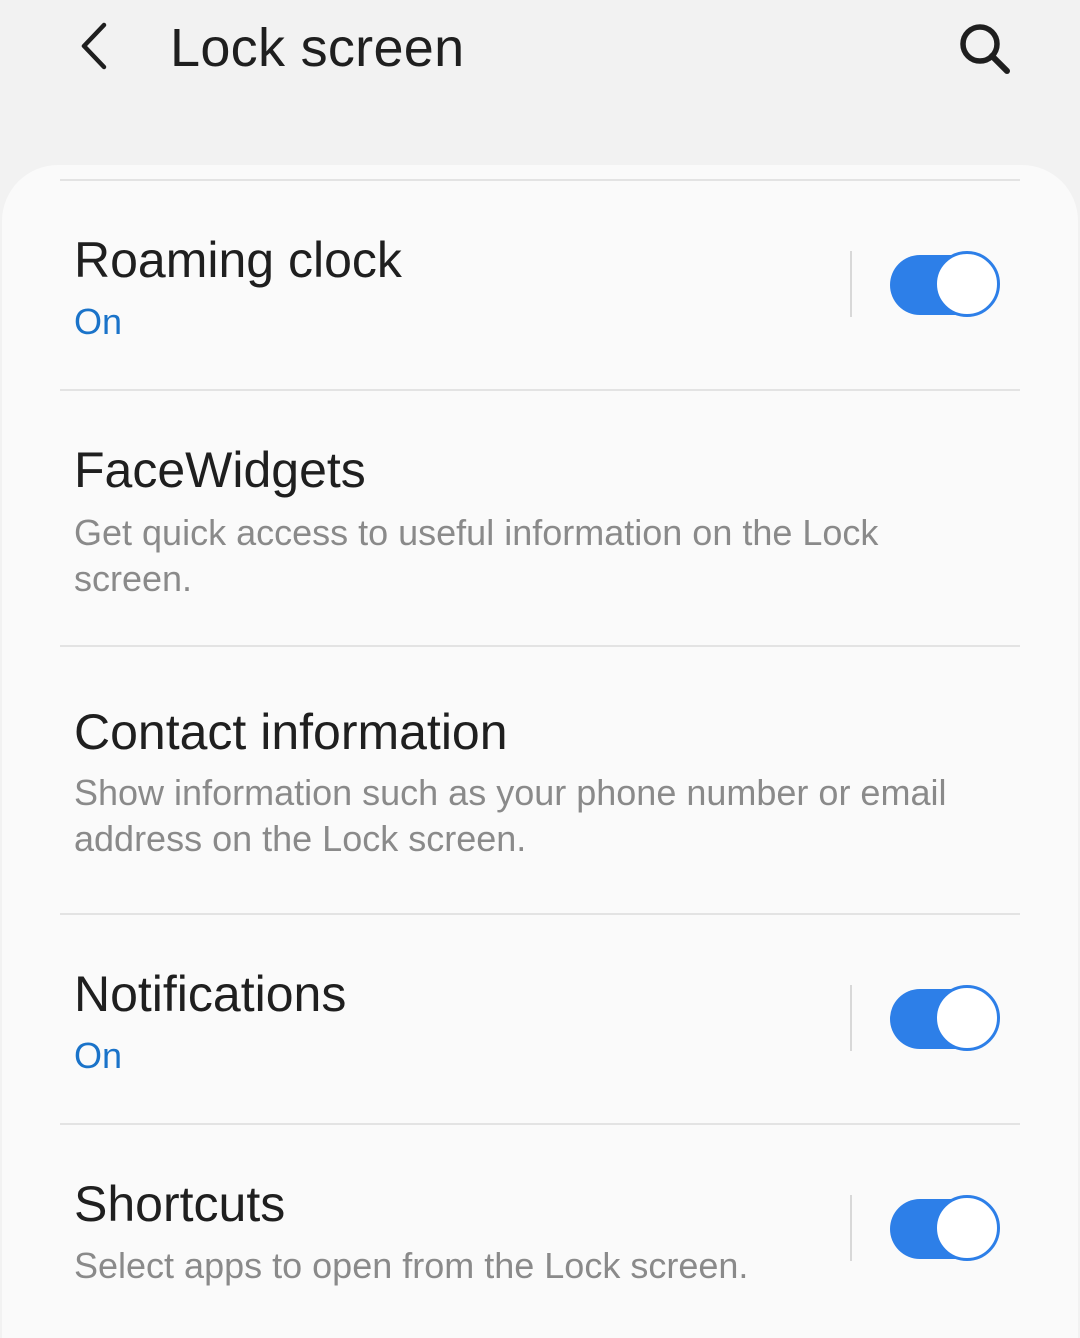  I want to click on back-button, so click(94, 46).